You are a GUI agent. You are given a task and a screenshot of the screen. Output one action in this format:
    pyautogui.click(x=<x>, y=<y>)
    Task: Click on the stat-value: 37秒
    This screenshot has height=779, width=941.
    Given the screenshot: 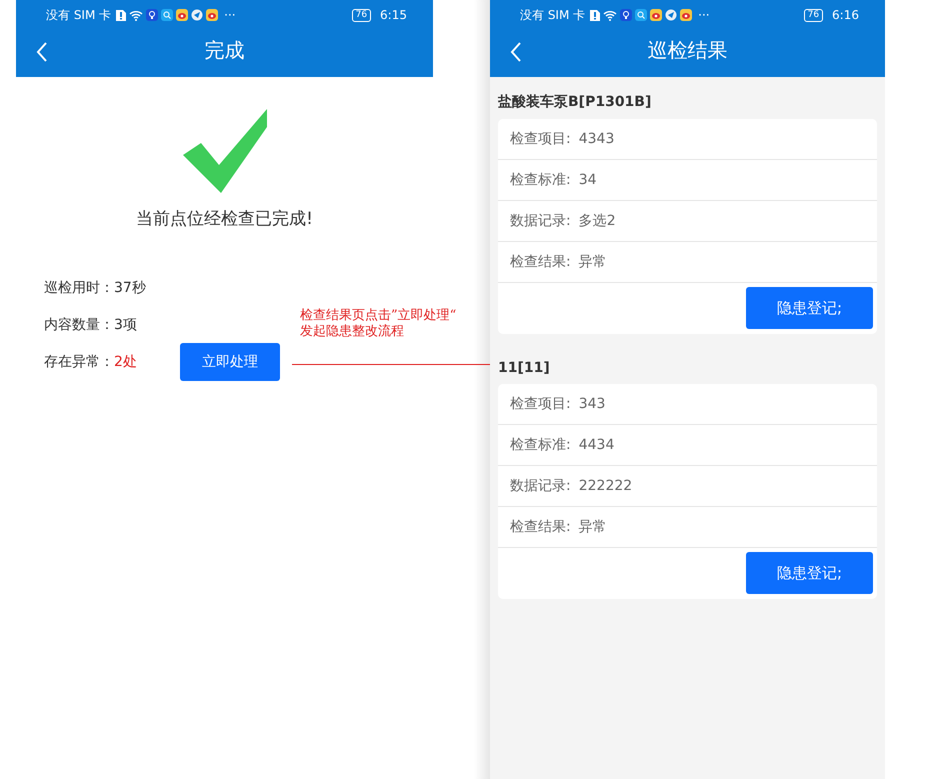 What is the action you would take?
    pyautogui.click(x=130, y=288)
    